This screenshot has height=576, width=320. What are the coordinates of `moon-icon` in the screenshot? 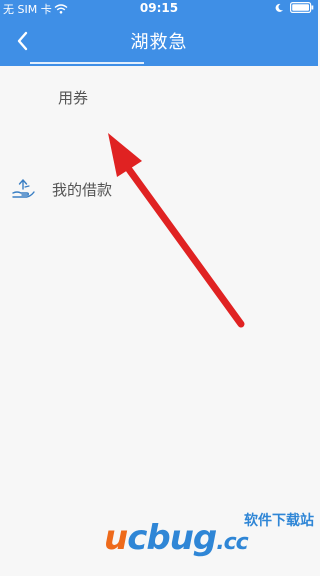 It's located at (279, 7).